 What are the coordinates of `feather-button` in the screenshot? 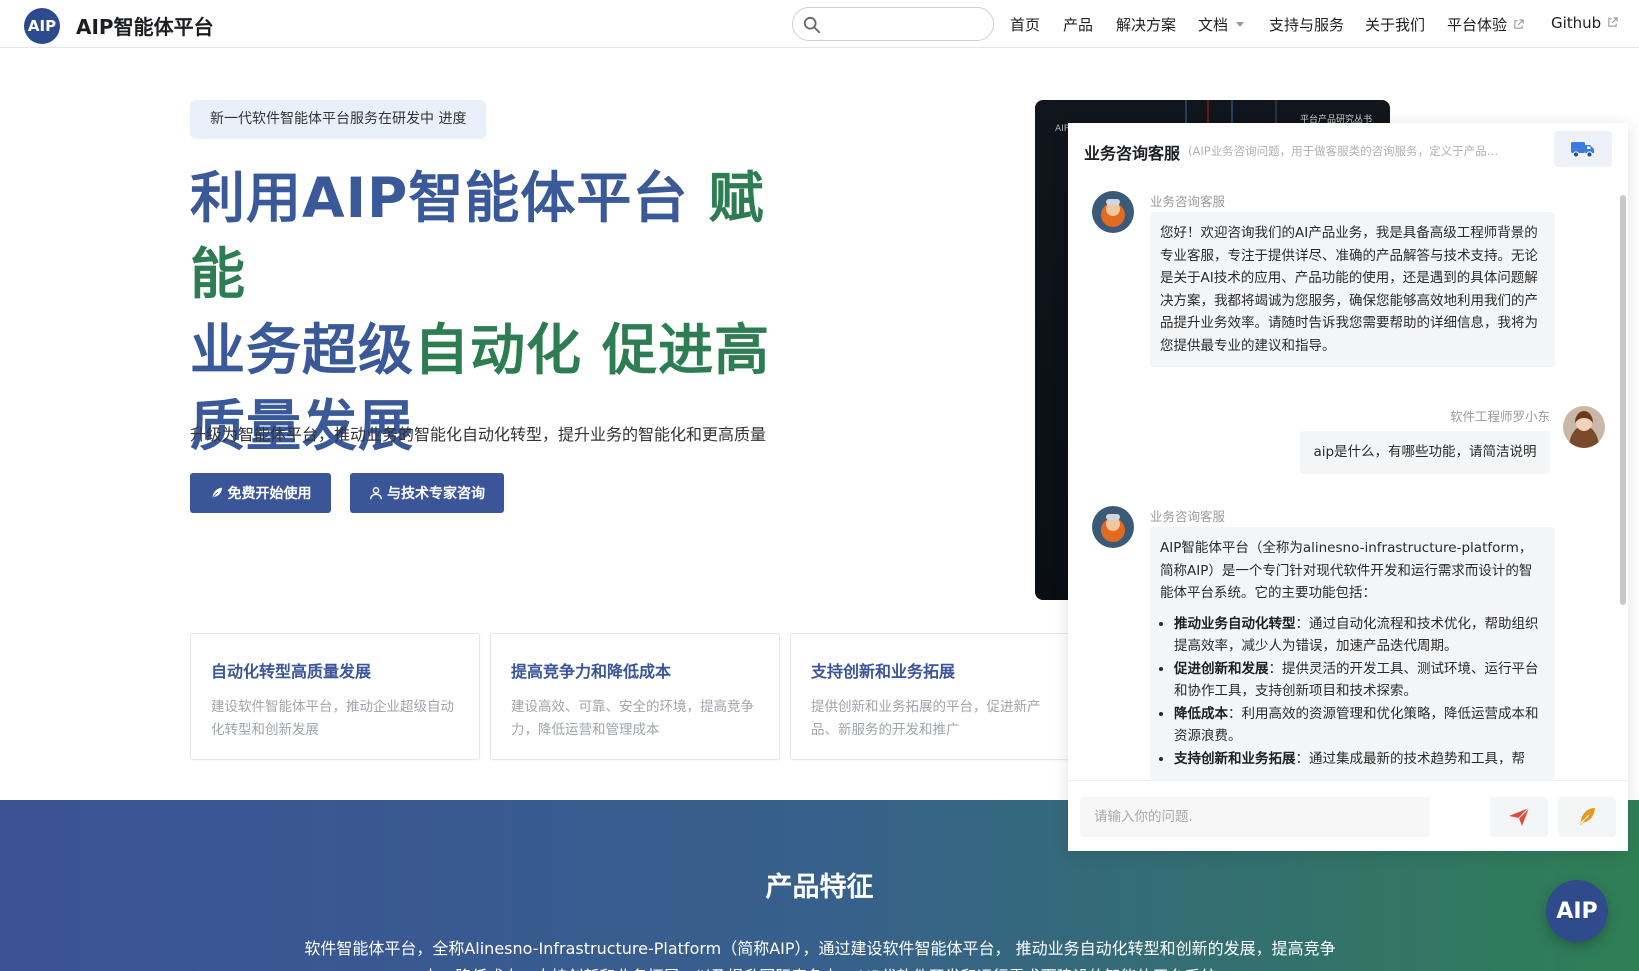 It's located at (1587, 817).